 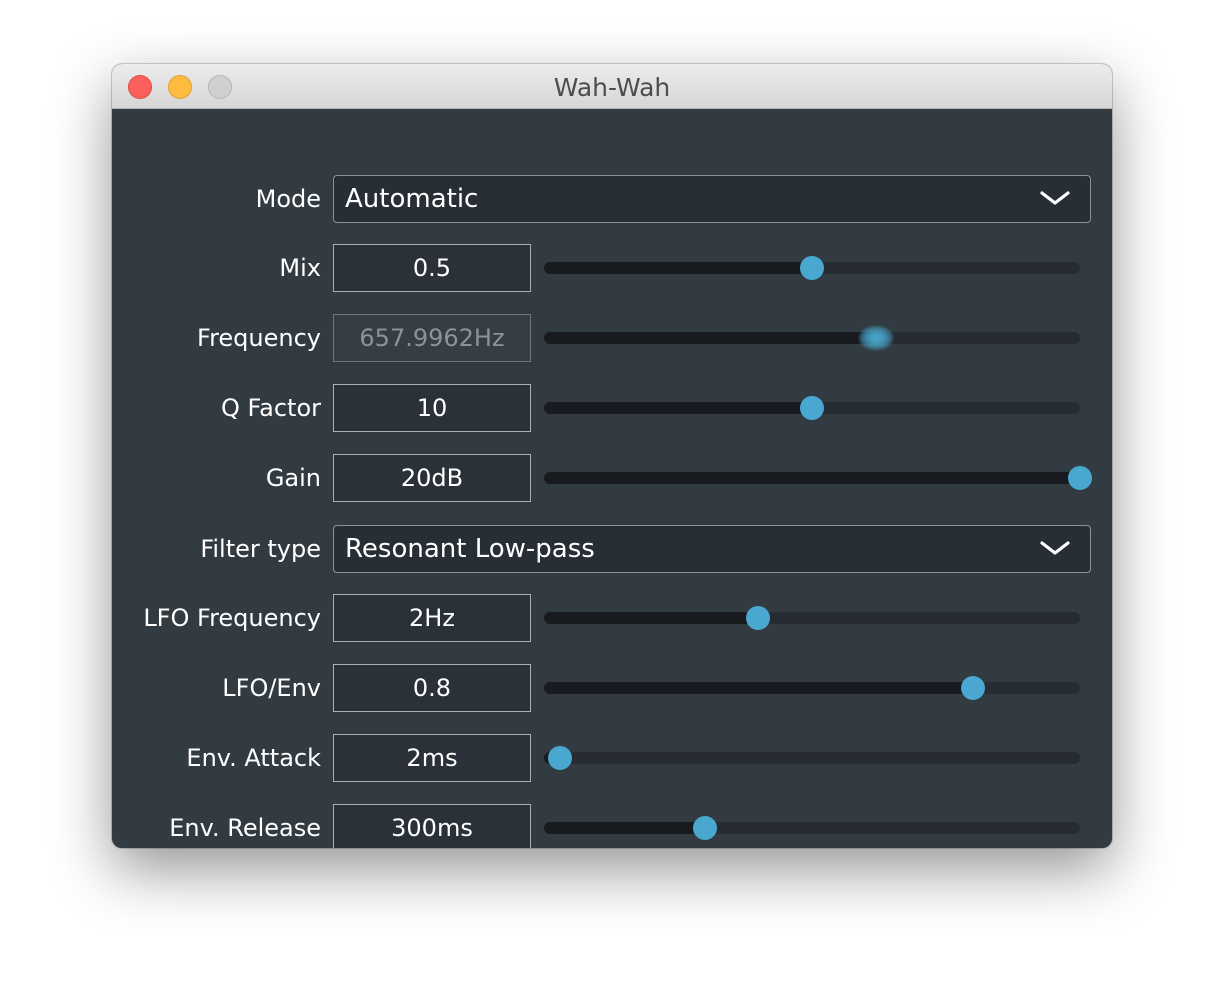 I want to click on mix-slider, so click(x=812, y=268).